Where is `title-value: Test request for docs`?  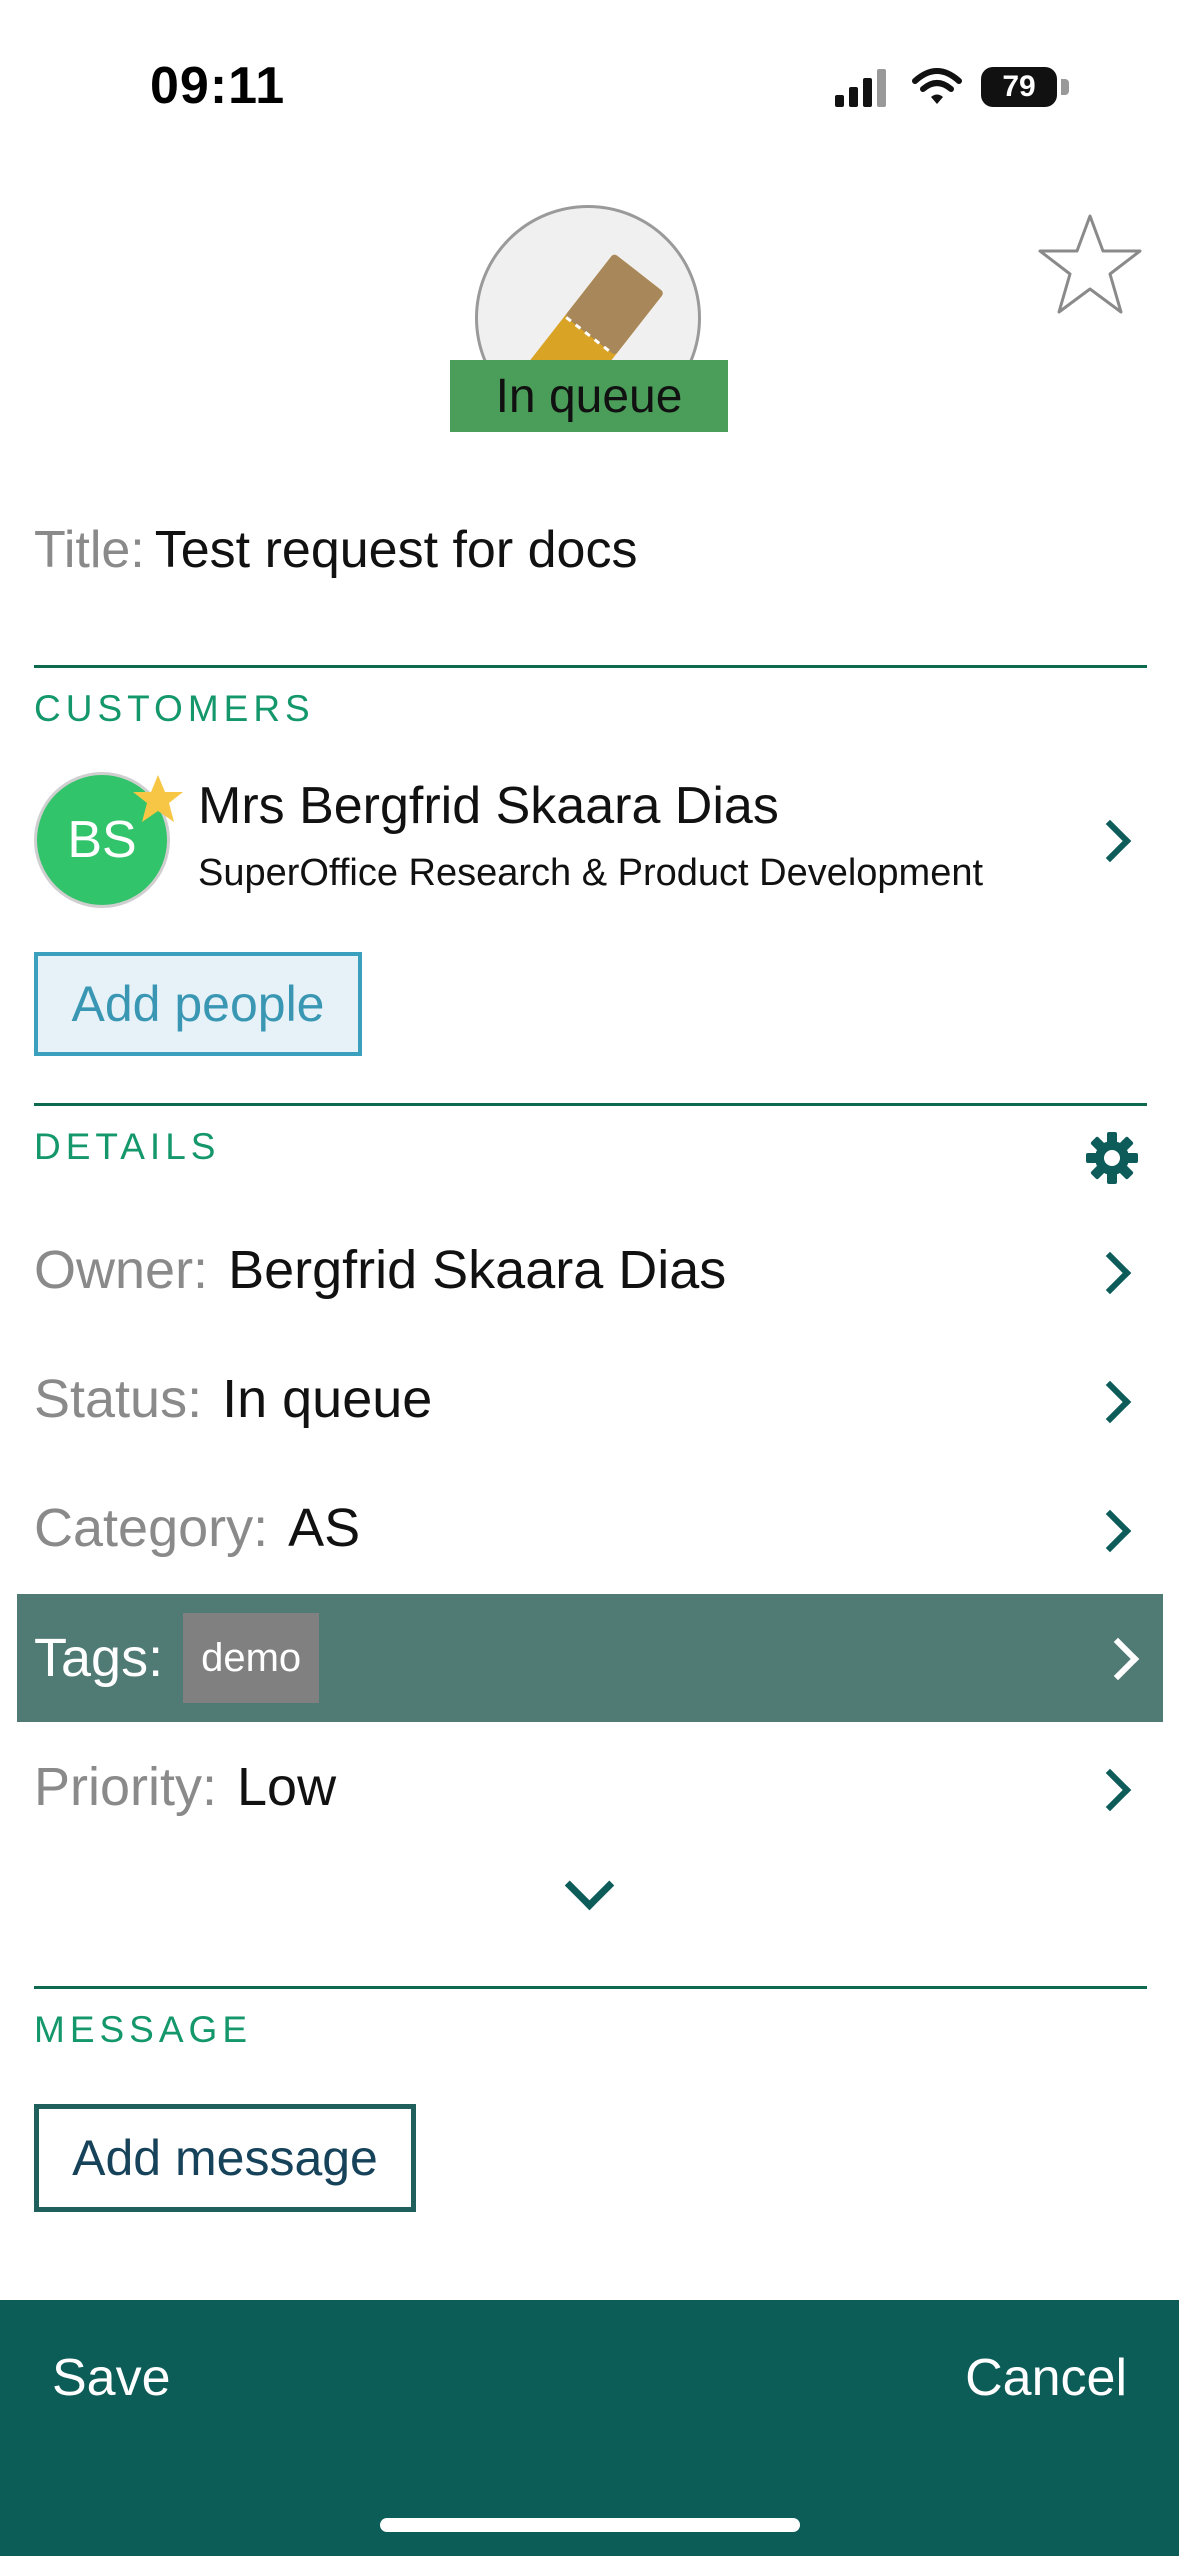
title-value: Test request for docs is located at coordinates (396, 550).